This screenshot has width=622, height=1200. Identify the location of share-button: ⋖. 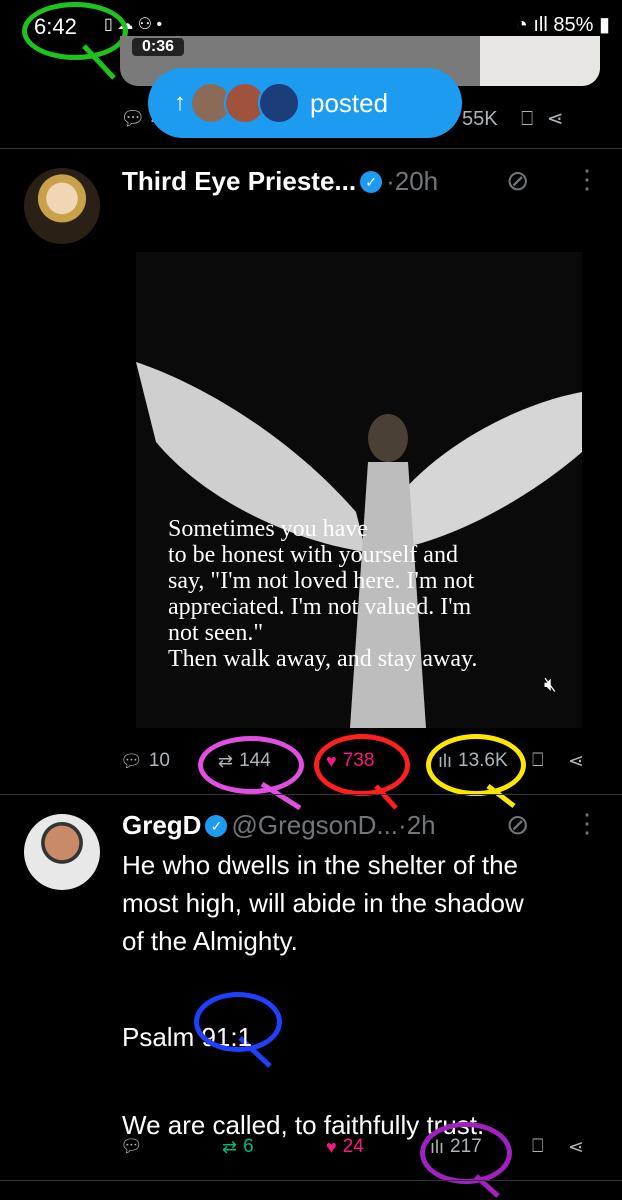
(576, 1147).